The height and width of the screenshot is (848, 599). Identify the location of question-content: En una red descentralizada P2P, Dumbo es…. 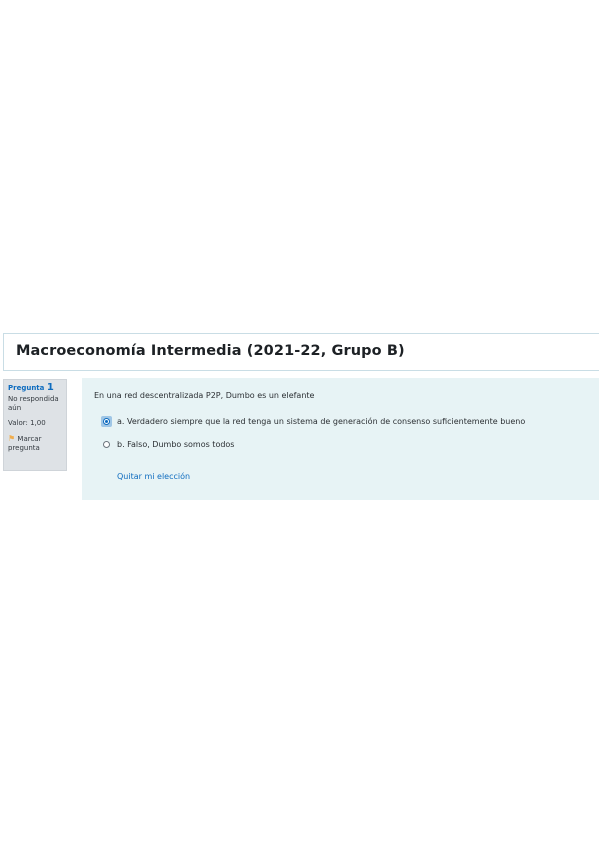
(340, 439).